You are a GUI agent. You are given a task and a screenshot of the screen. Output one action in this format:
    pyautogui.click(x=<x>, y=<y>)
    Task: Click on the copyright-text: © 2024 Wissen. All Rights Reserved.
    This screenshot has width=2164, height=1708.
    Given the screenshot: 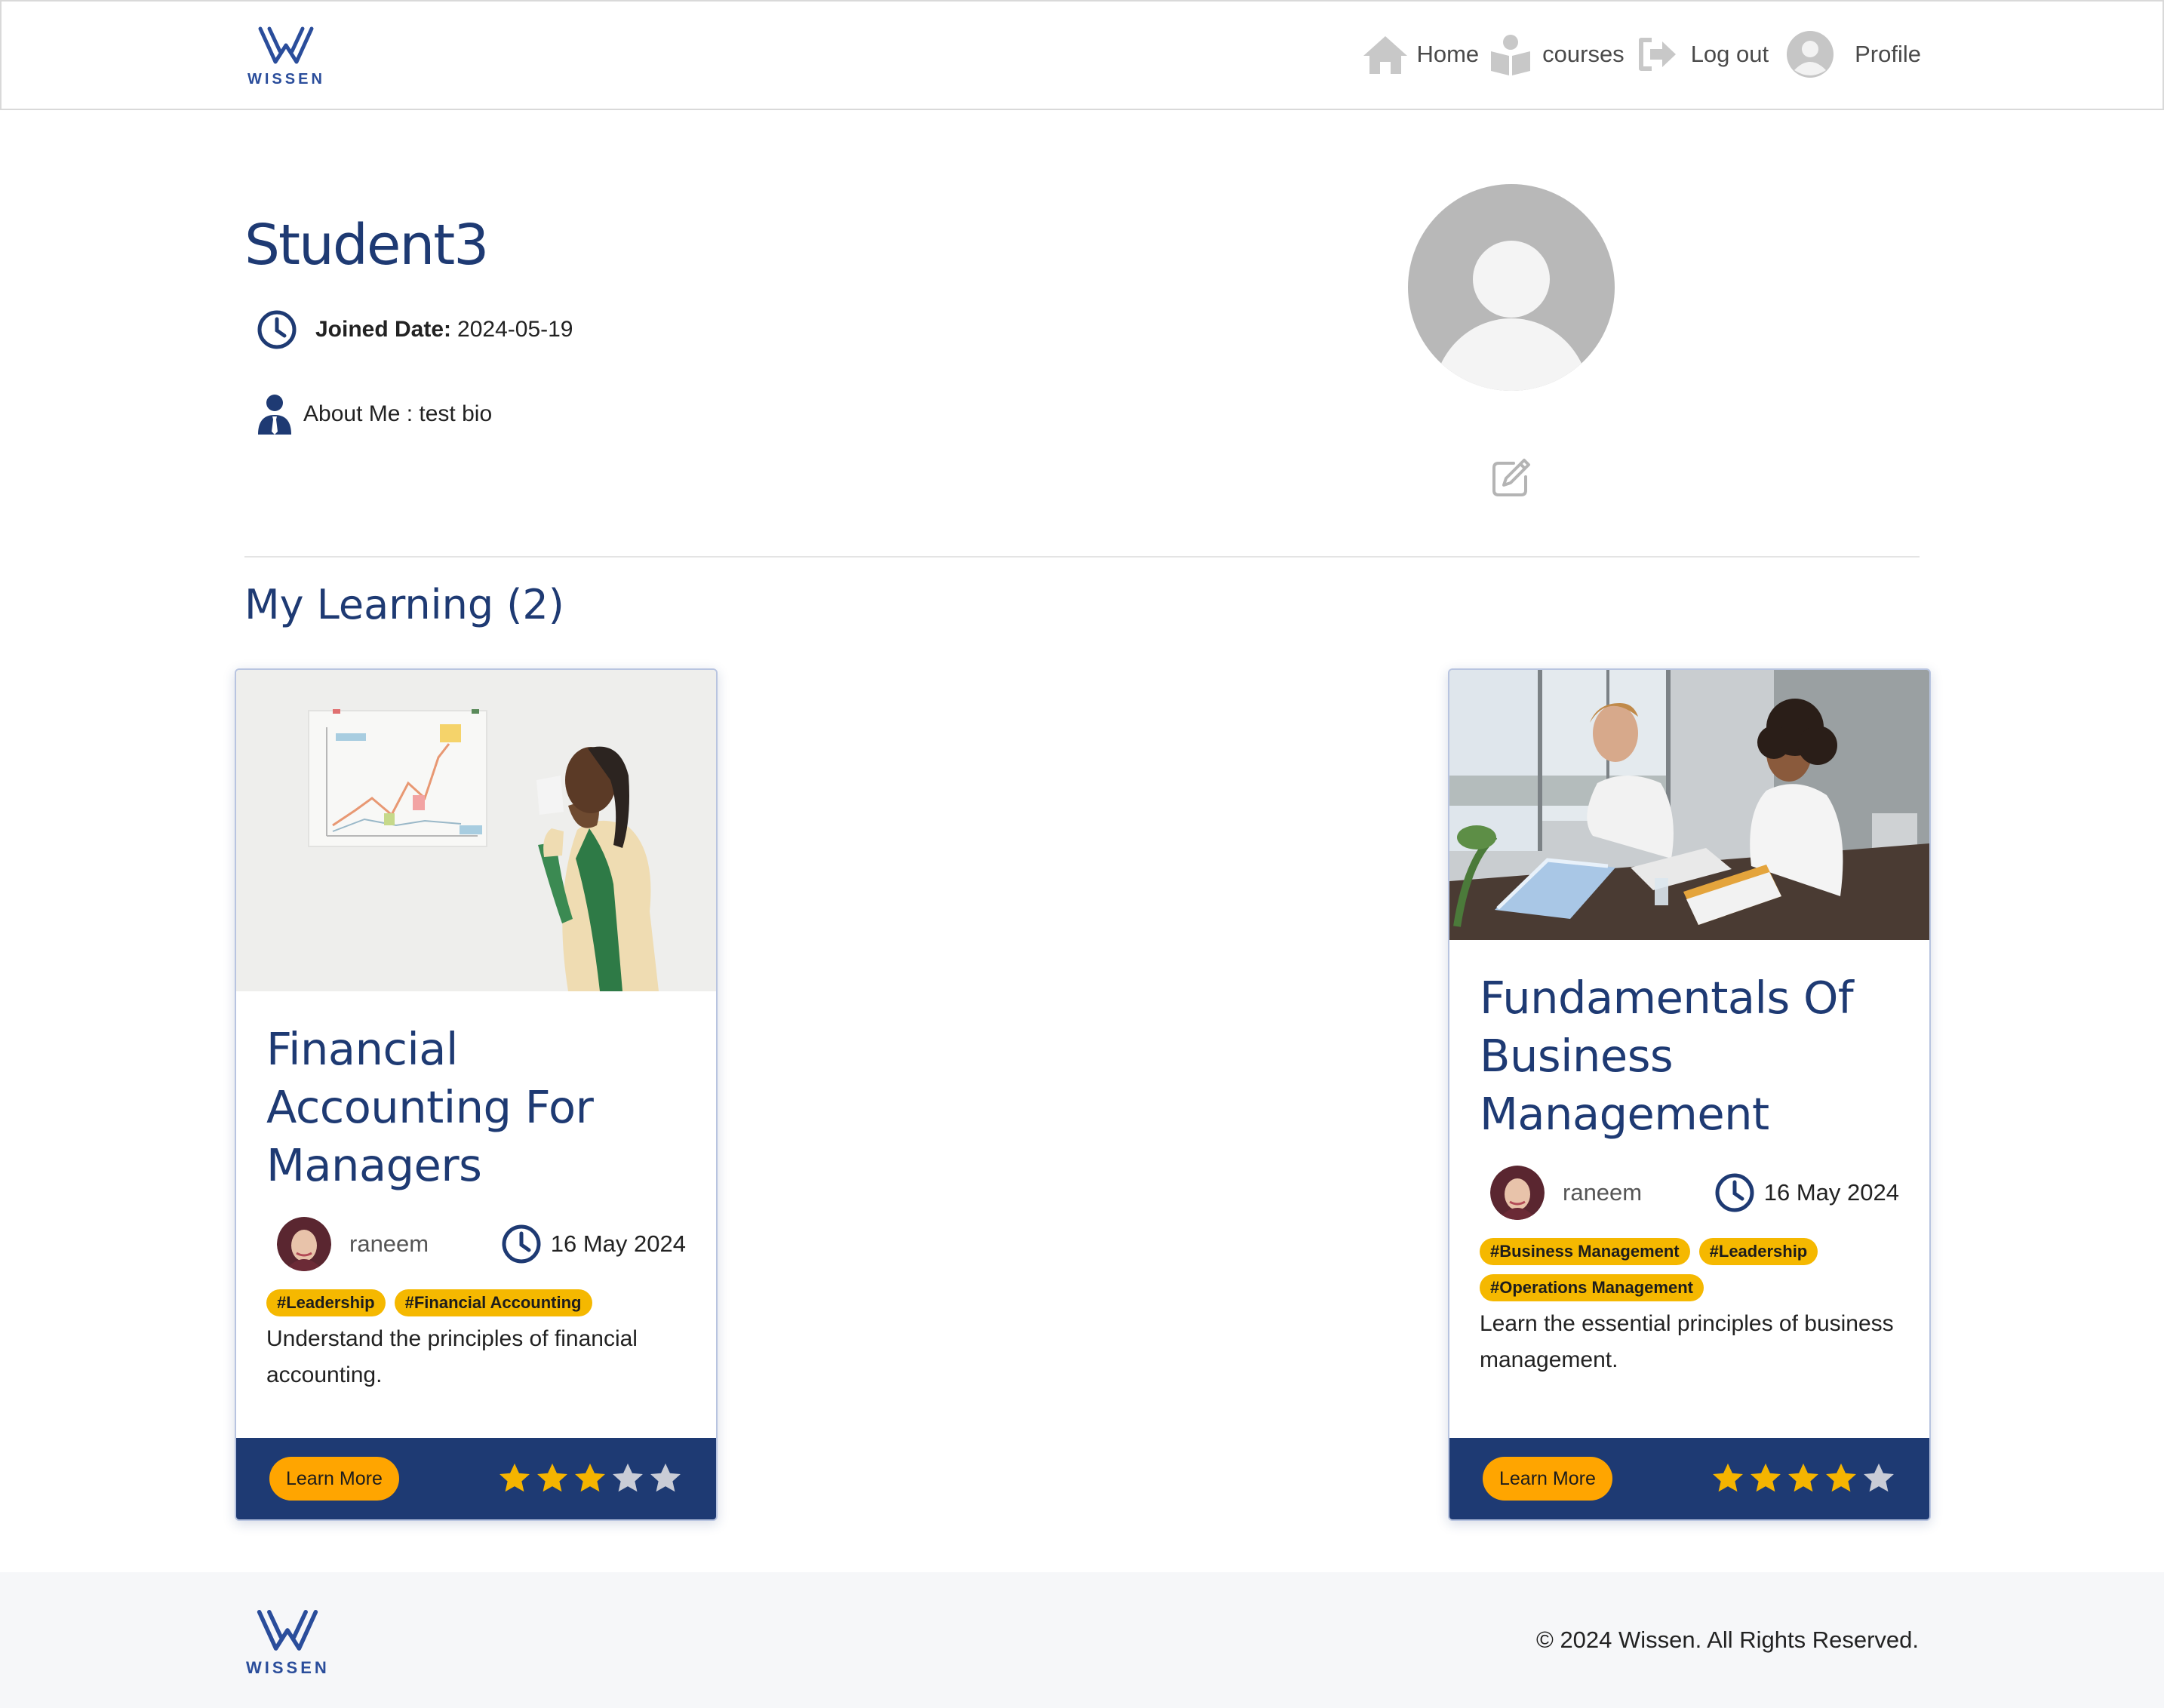 What is the action you would take?
    pyautogui.click(x=1727, y=1640)
    